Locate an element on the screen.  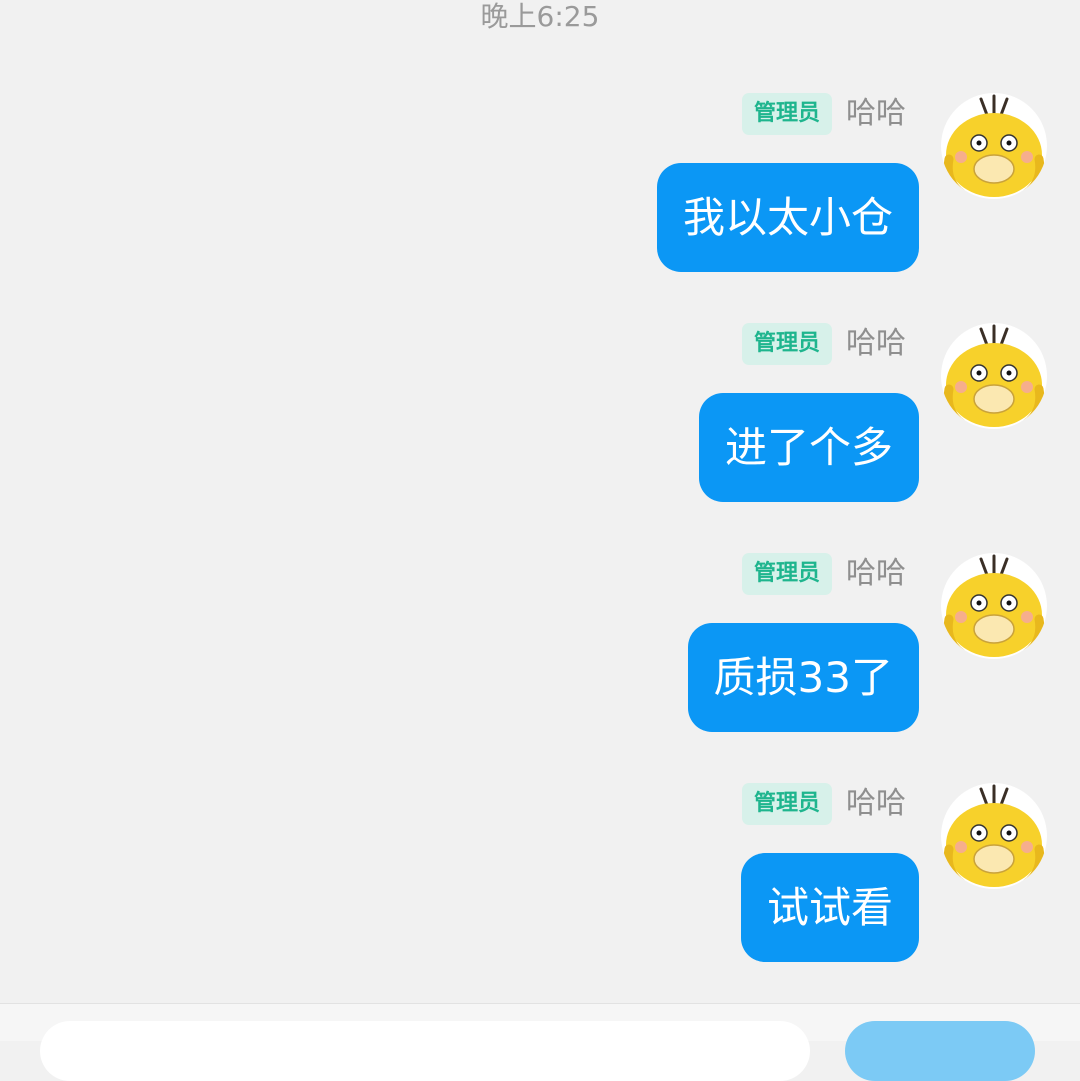
chat-input-bar is located at coordinates (540, 1042).